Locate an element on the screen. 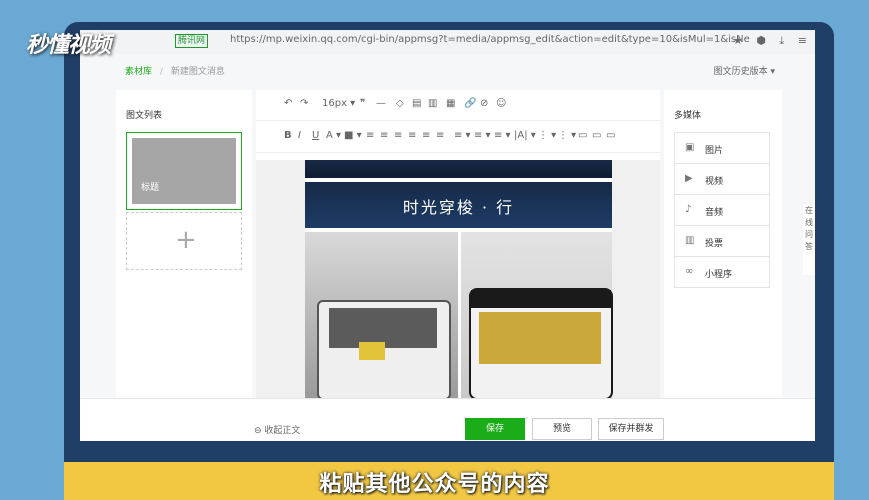 The image size is (869, 500). align-justify-icon: ≡ is located at coordinates (426, 135).